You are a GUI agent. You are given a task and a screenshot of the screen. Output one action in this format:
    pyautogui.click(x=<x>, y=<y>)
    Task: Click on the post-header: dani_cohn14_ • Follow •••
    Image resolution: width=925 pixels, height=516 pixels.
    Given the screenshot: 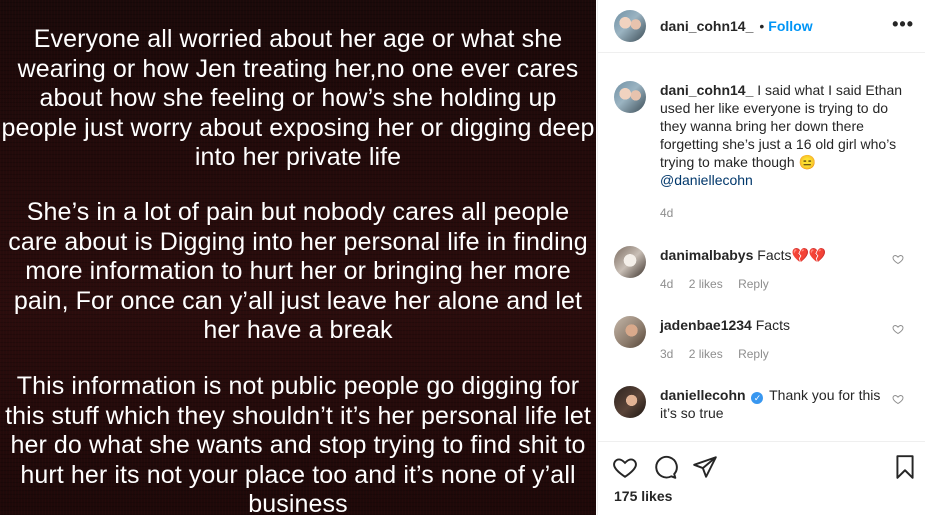 What is the action you would take?
    pyautogui.click(x=761, y=26)
    